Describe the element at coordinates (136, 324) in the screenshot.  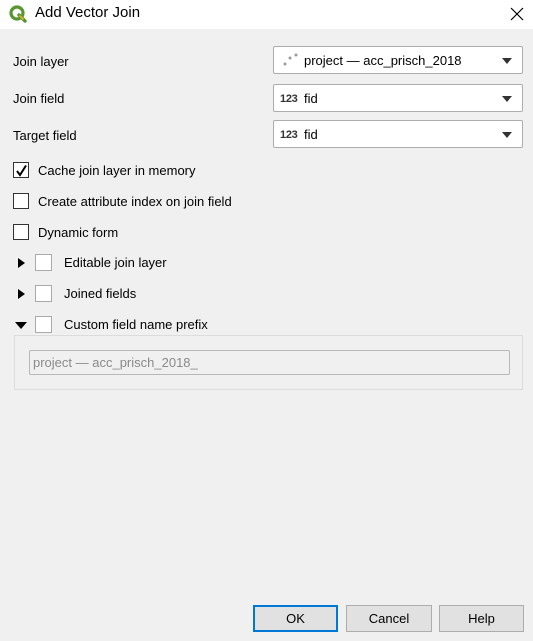
I see `custom-prefix-label: Custom field name prefix` at that location.